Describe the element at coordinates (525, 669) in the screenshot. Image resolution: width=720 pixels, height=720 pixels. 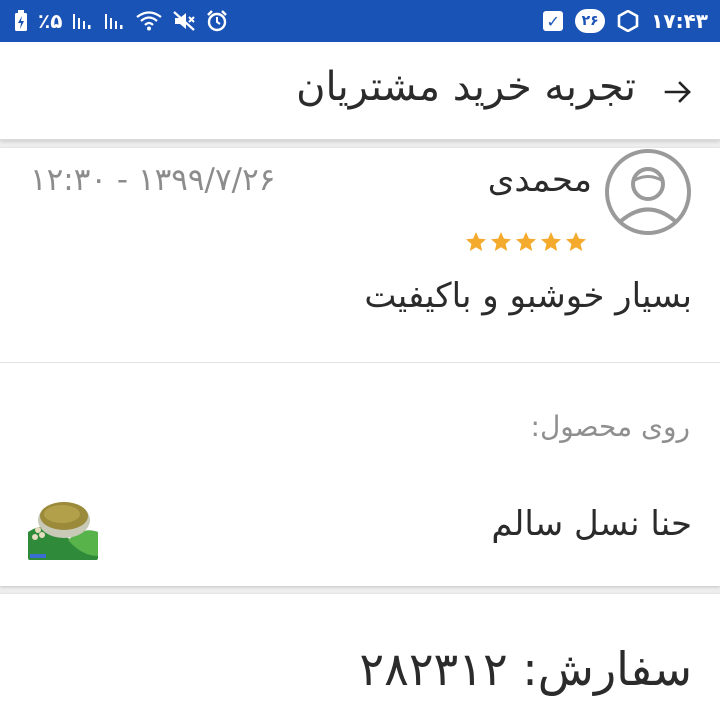
I see `order-number: سفارش: ۲۸۲۳۱۲` at that location.